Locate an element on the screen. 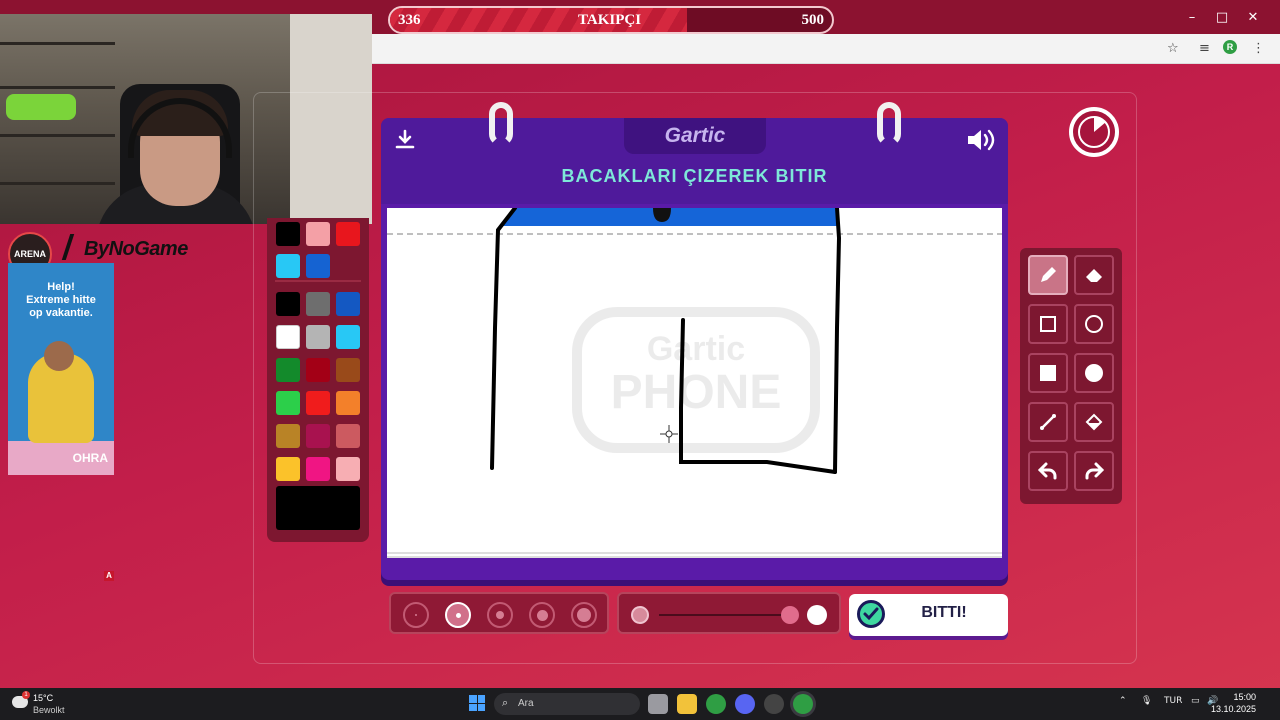 The width and height of the screenshot is (1280, 720). menu-icon: ⋮ is located at coordinates (1258, 48).